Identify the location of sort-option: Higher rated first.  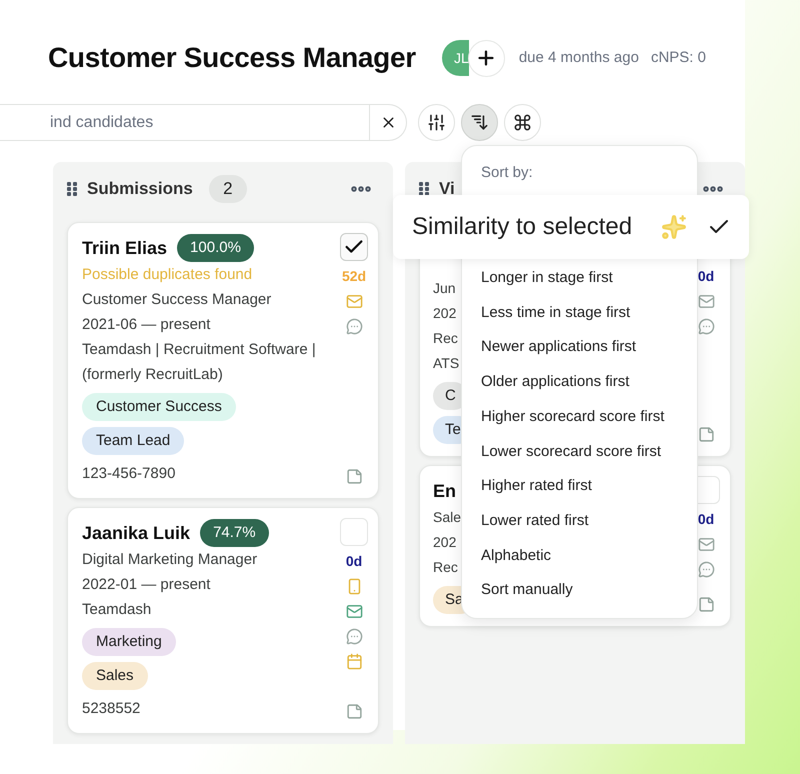
(579, 486).